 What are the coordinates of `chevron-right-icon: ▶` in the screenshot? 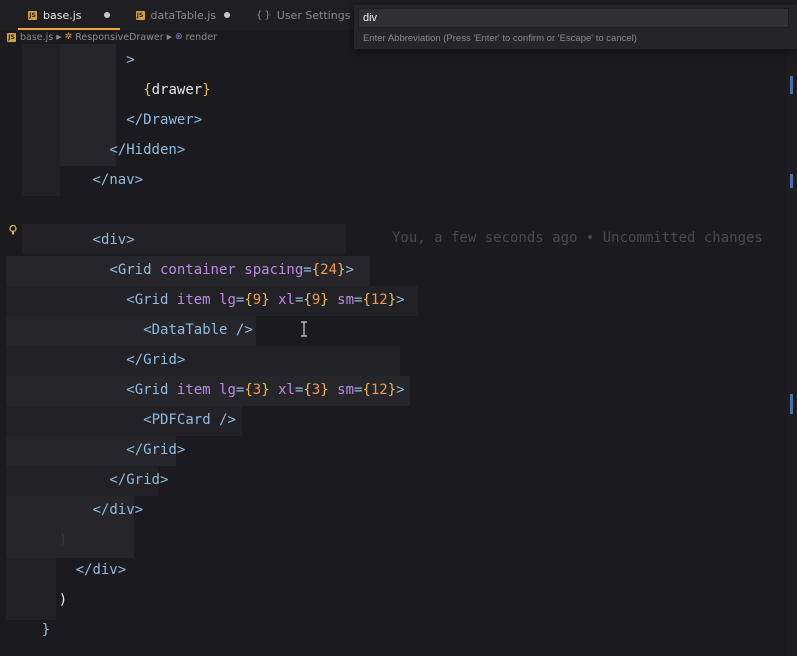 It's located at (169, 37).